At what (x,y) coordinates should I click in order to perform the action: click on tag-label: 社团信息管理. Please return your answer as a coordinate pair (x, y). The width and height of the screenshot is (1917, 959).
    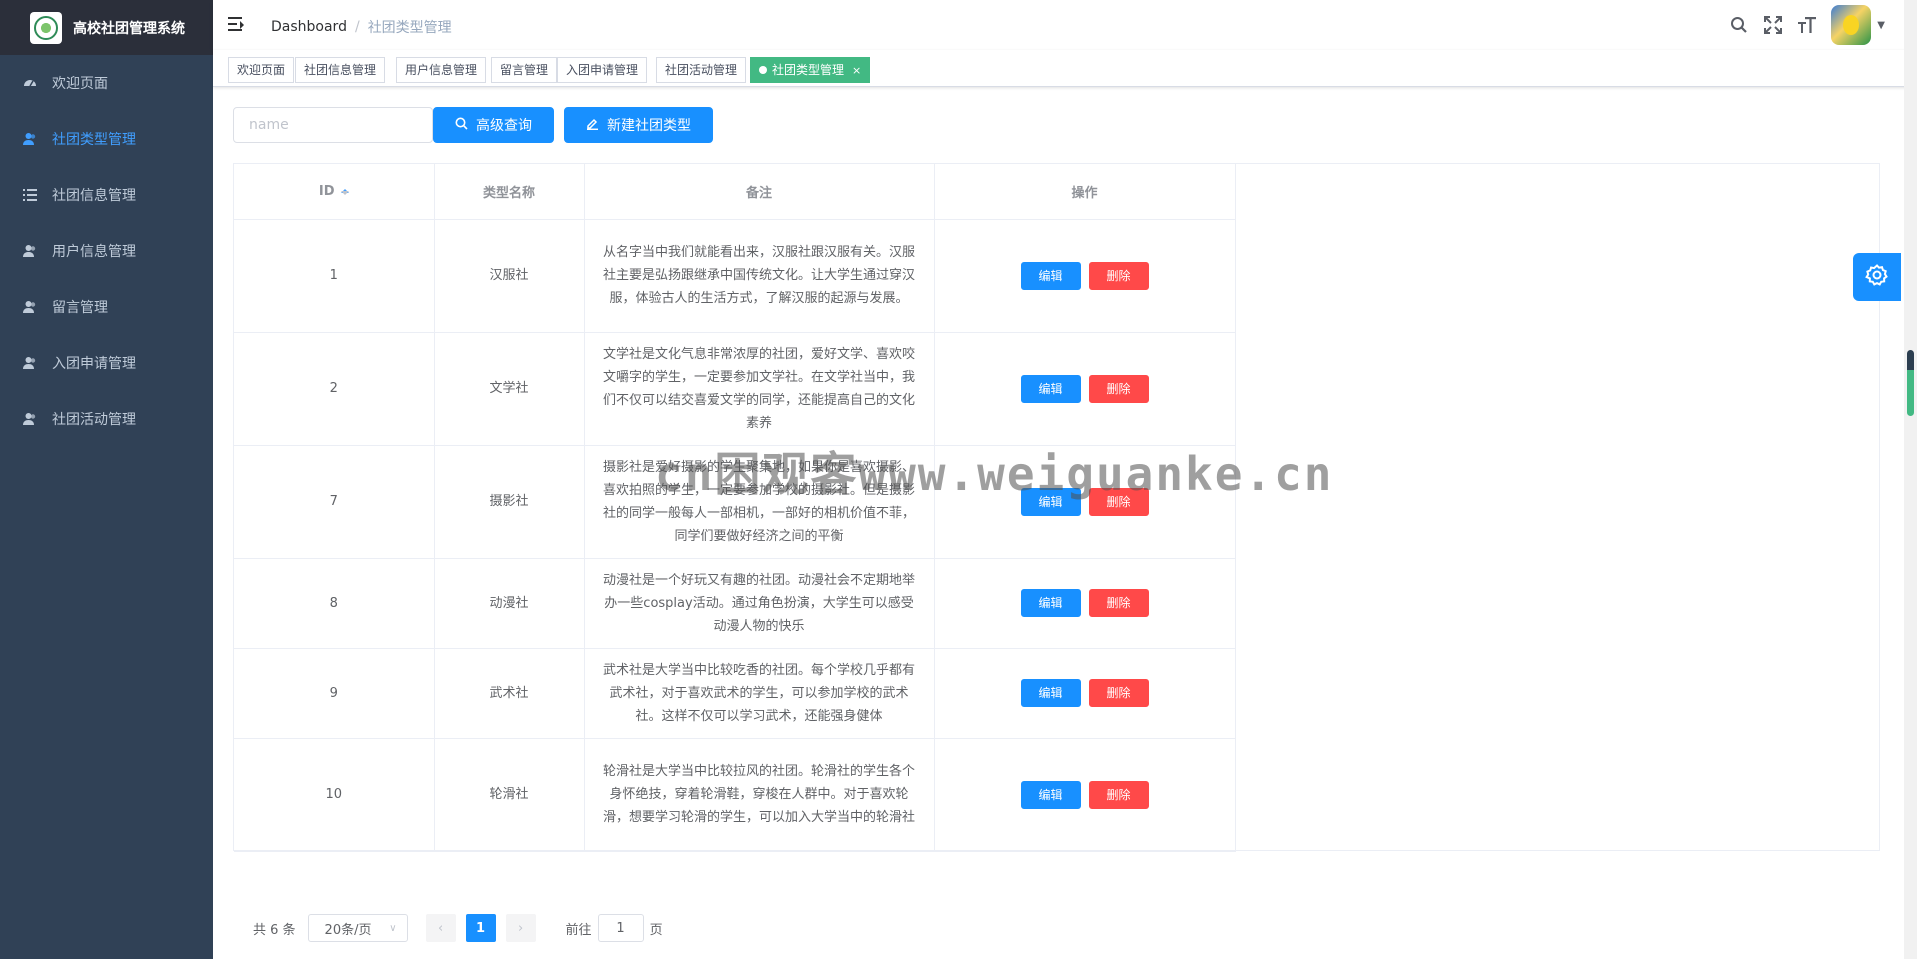
    Looking at the image, I should click on (340, 70).